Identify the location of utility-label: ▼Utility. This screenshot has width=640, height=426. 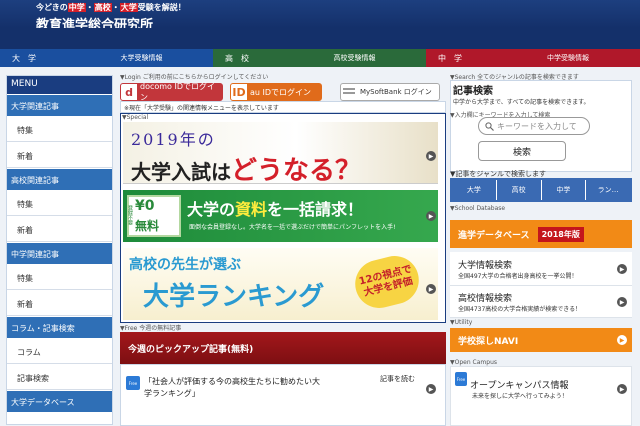
(461, 322).